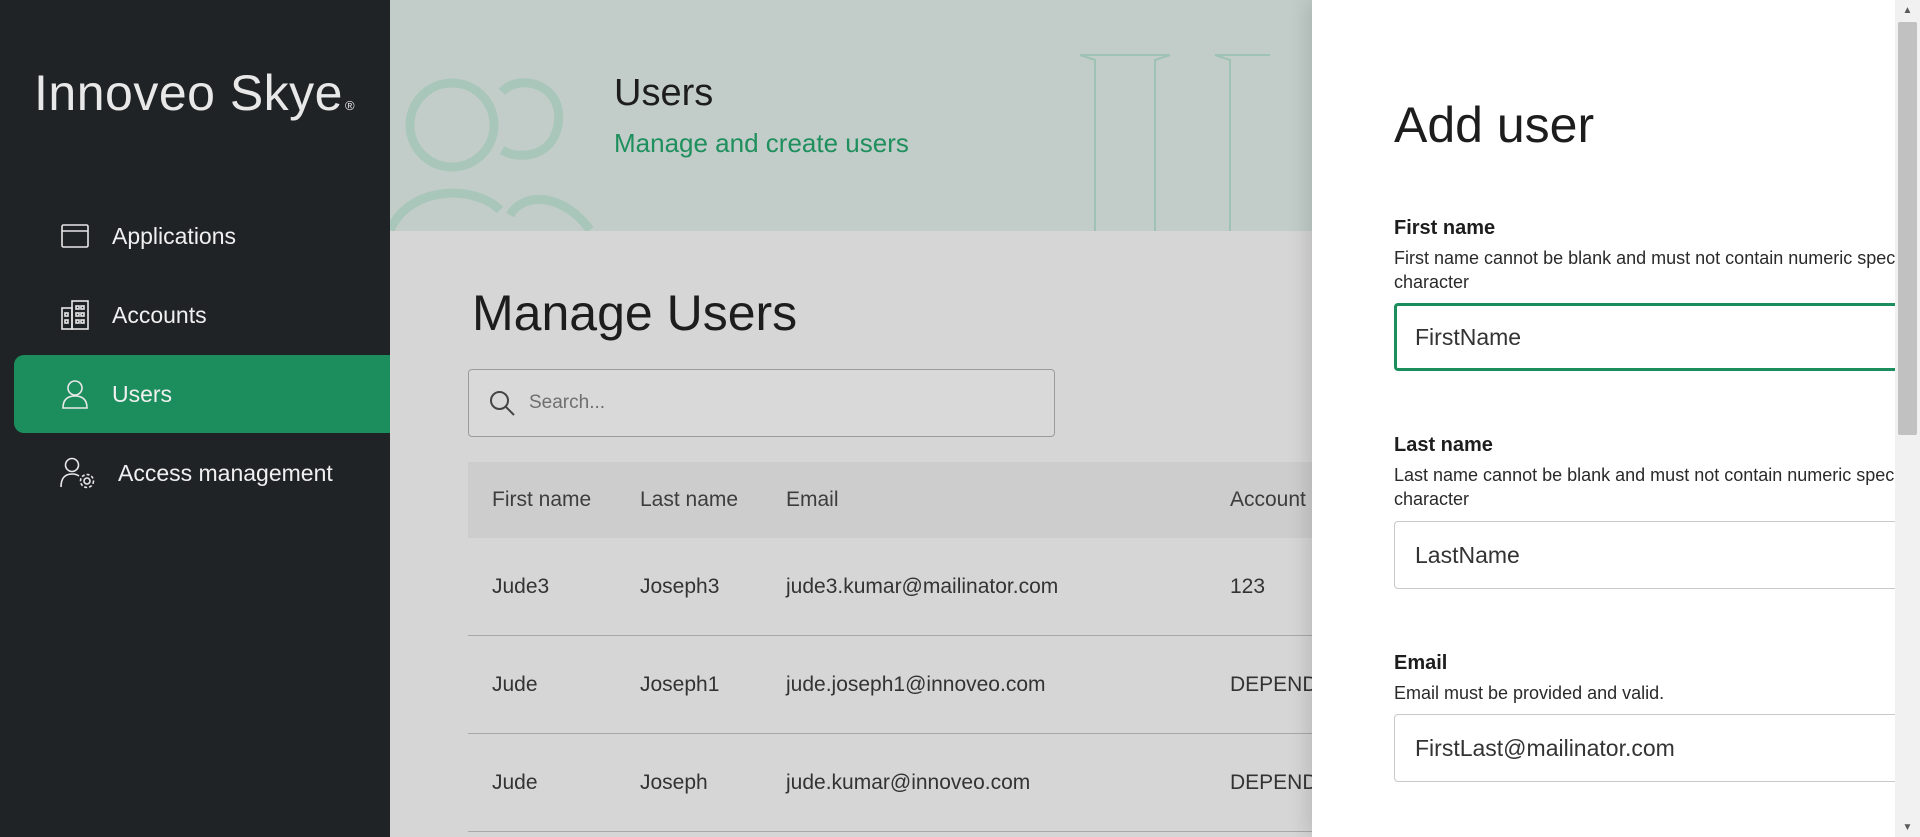  Describe the element at coordinates (1443, 445) in the screenshot. I see `last-name-label: Last name` at that location.